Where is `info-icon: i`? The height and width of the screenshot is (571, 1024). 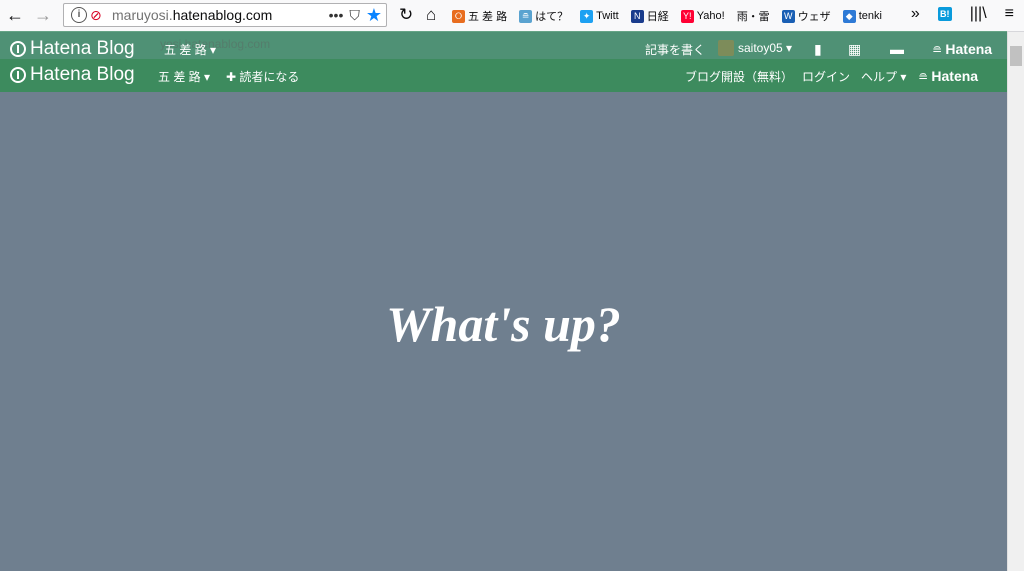
info-icon: i is located at coordinates (79, 15).